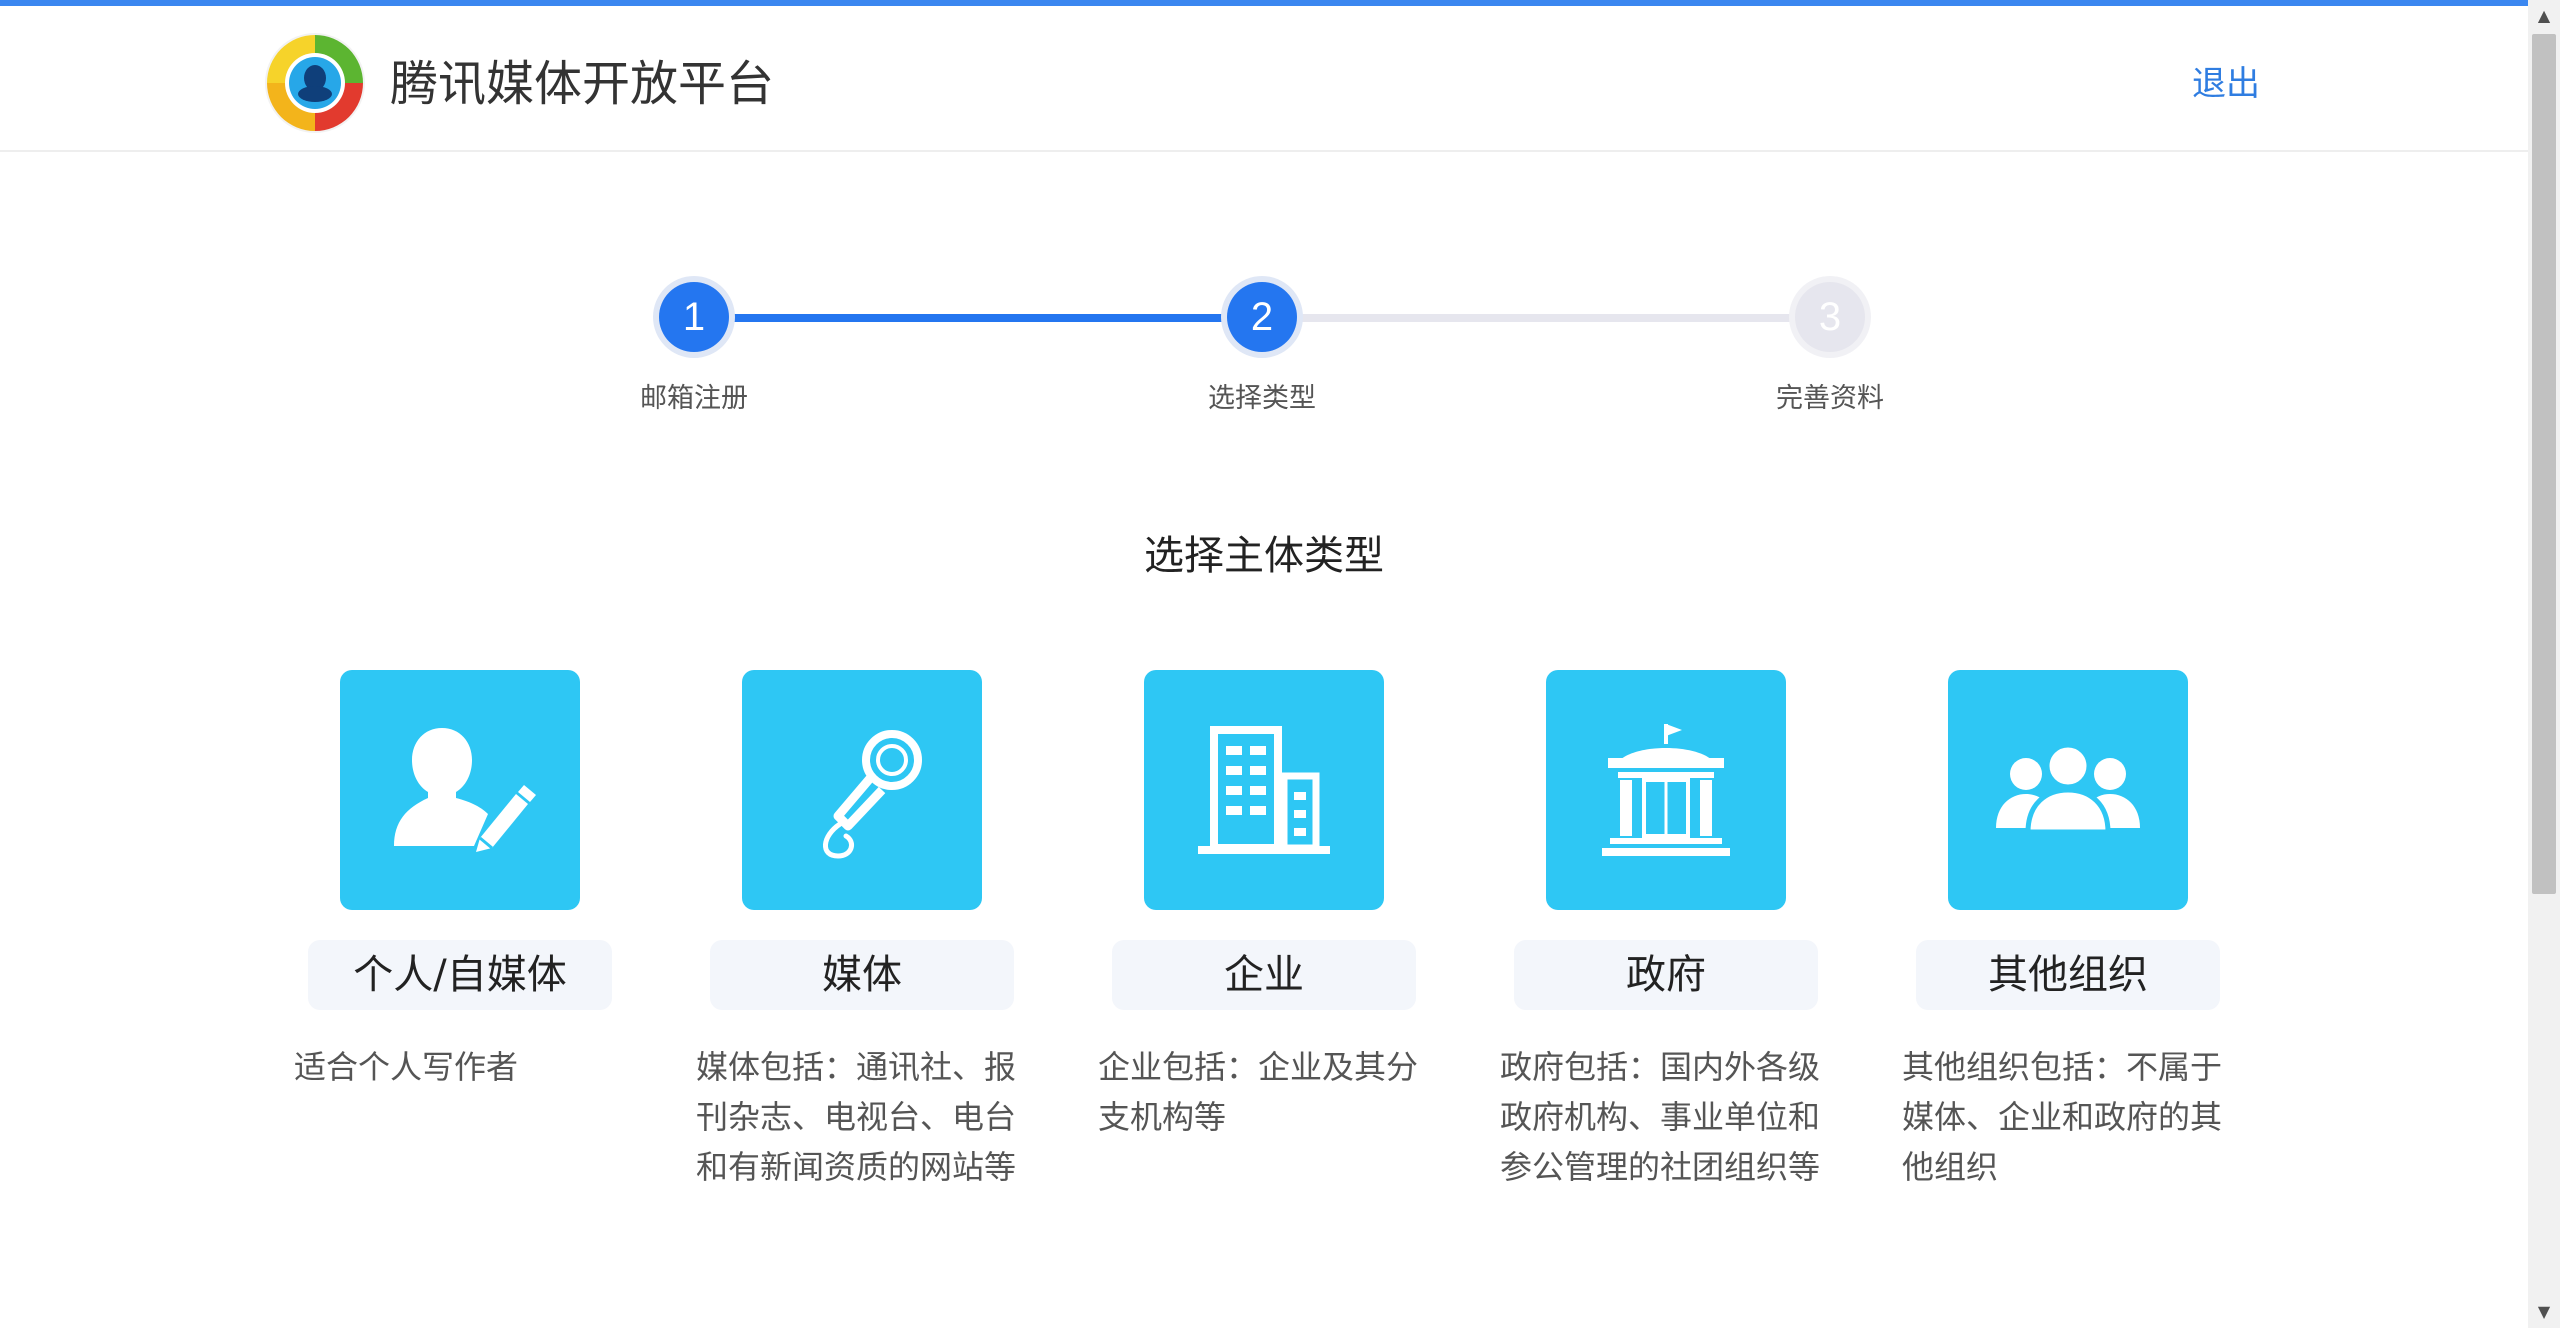 Image resolution: width=2560 pixels, height=1328 pixels. What do you see at coordinates (1666, 975) in the screenshot?
I see `type-name-government: 政府` at bounding box center [1666, 975].